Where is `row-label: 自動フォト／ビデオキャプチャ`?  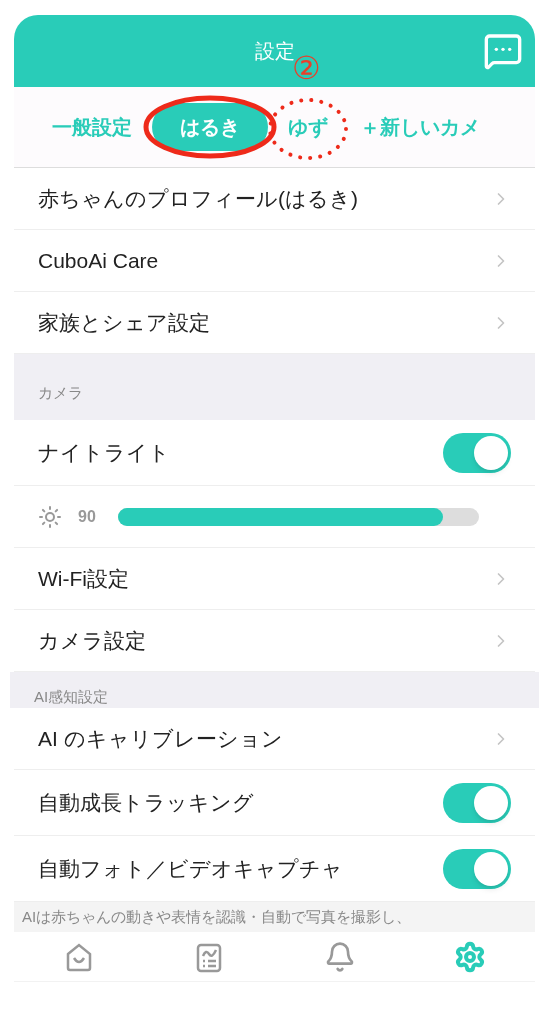 row-label: 自動フォト／ビデオキャプチャ is located at coordinates (190, 868).